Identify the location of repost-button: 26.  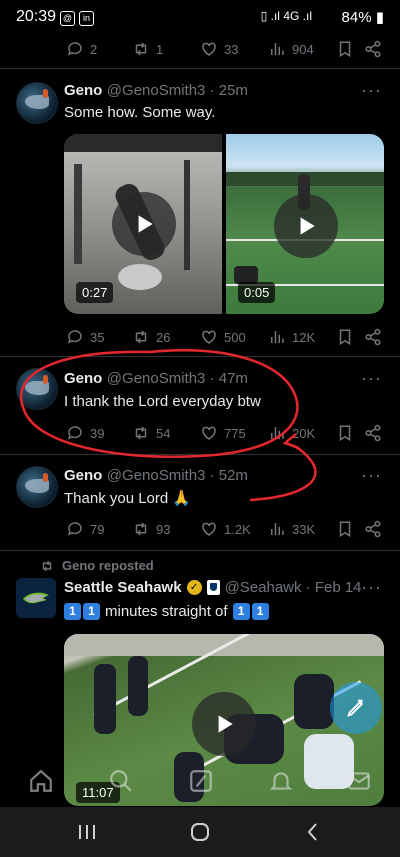
(151, 337).